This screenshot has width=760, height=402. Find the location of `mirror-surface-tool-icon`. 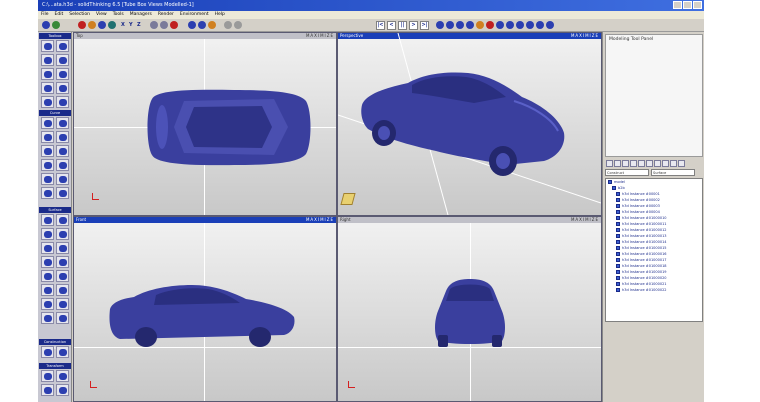

mirror-surface-tool-icon is located at coordinates (47, 318).